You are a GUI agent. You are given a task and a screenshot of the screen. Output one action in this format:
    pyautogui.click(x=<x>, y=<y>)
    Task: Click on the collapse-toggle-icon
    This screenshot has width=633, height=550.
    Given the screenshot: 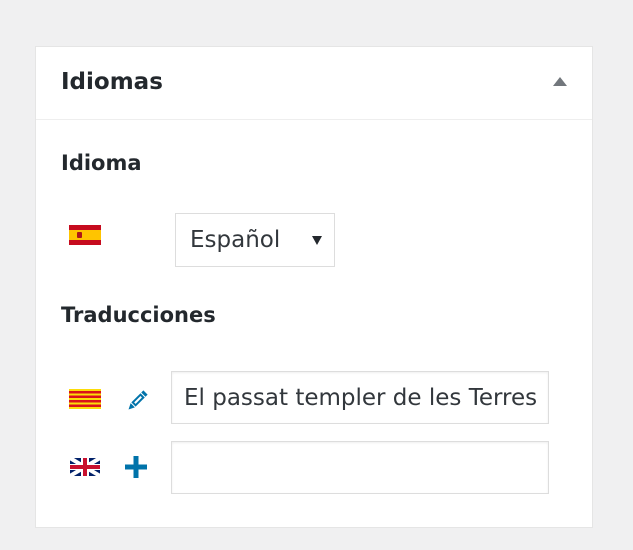 What is the action you would take?
    pyautogui.click(x=560, y=81)
    